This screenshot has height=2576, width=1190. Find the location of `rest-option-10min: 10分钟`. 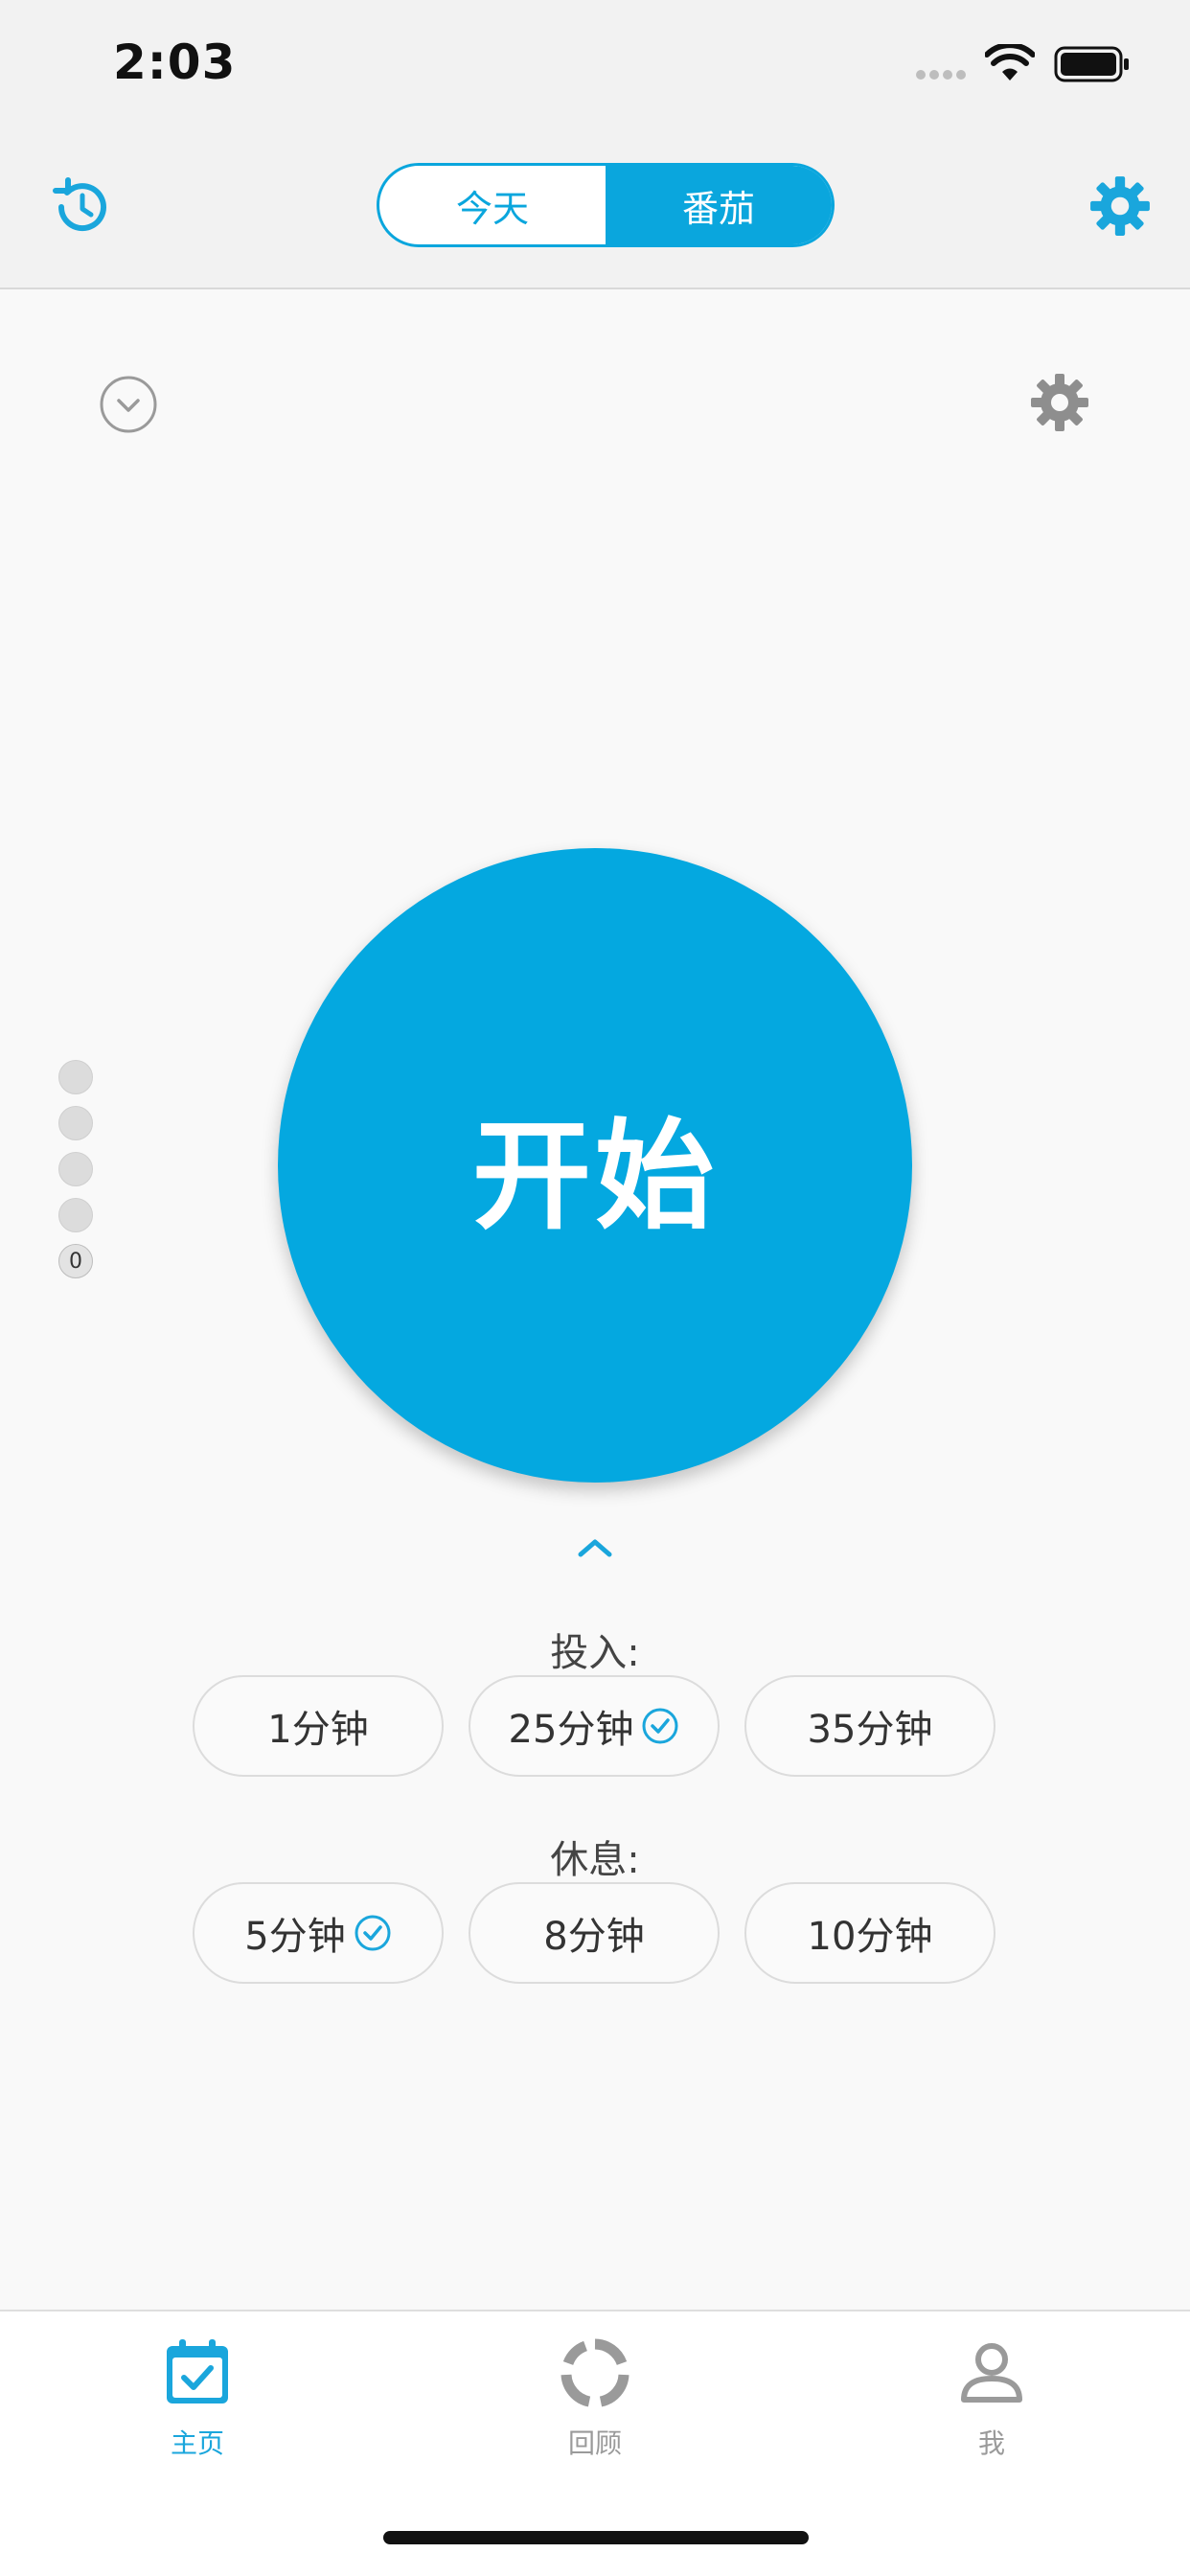

rest-option-10min: 10分钟 is located at coordinates (870, 1933).